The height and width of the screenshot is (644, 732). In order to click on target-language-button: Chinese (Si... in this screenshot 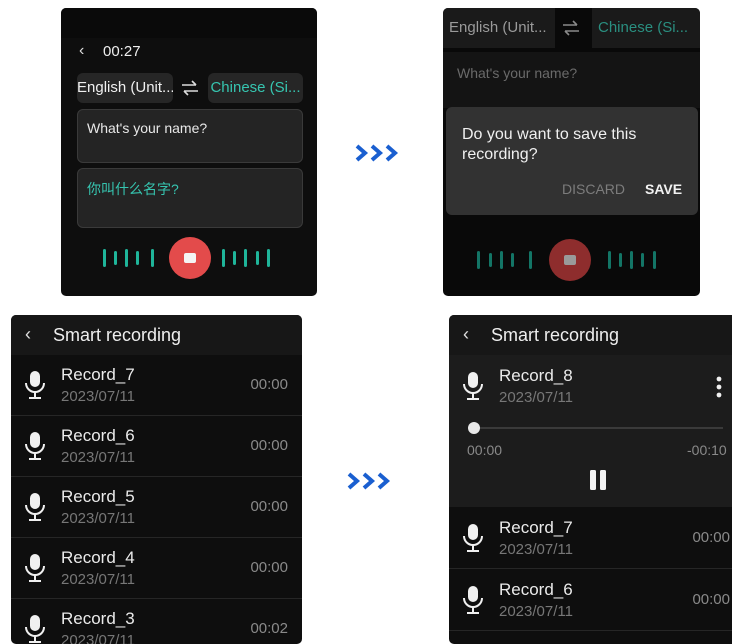, I will do `click(255, 88)`.